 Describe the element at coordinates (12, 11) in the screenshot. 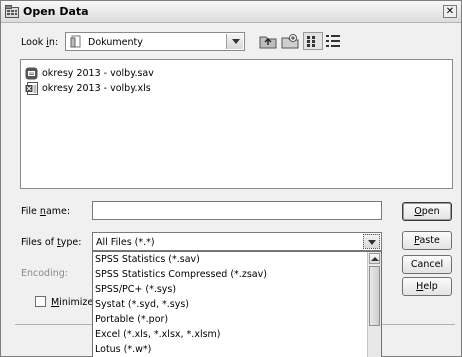

I see `app-icon` at that location.